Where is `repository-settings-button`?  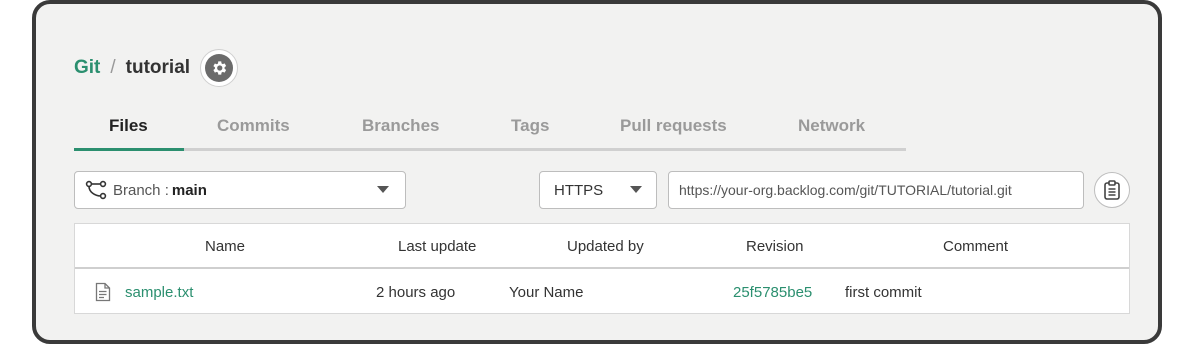
repository-settings-button is located at coordinates (219, 68).